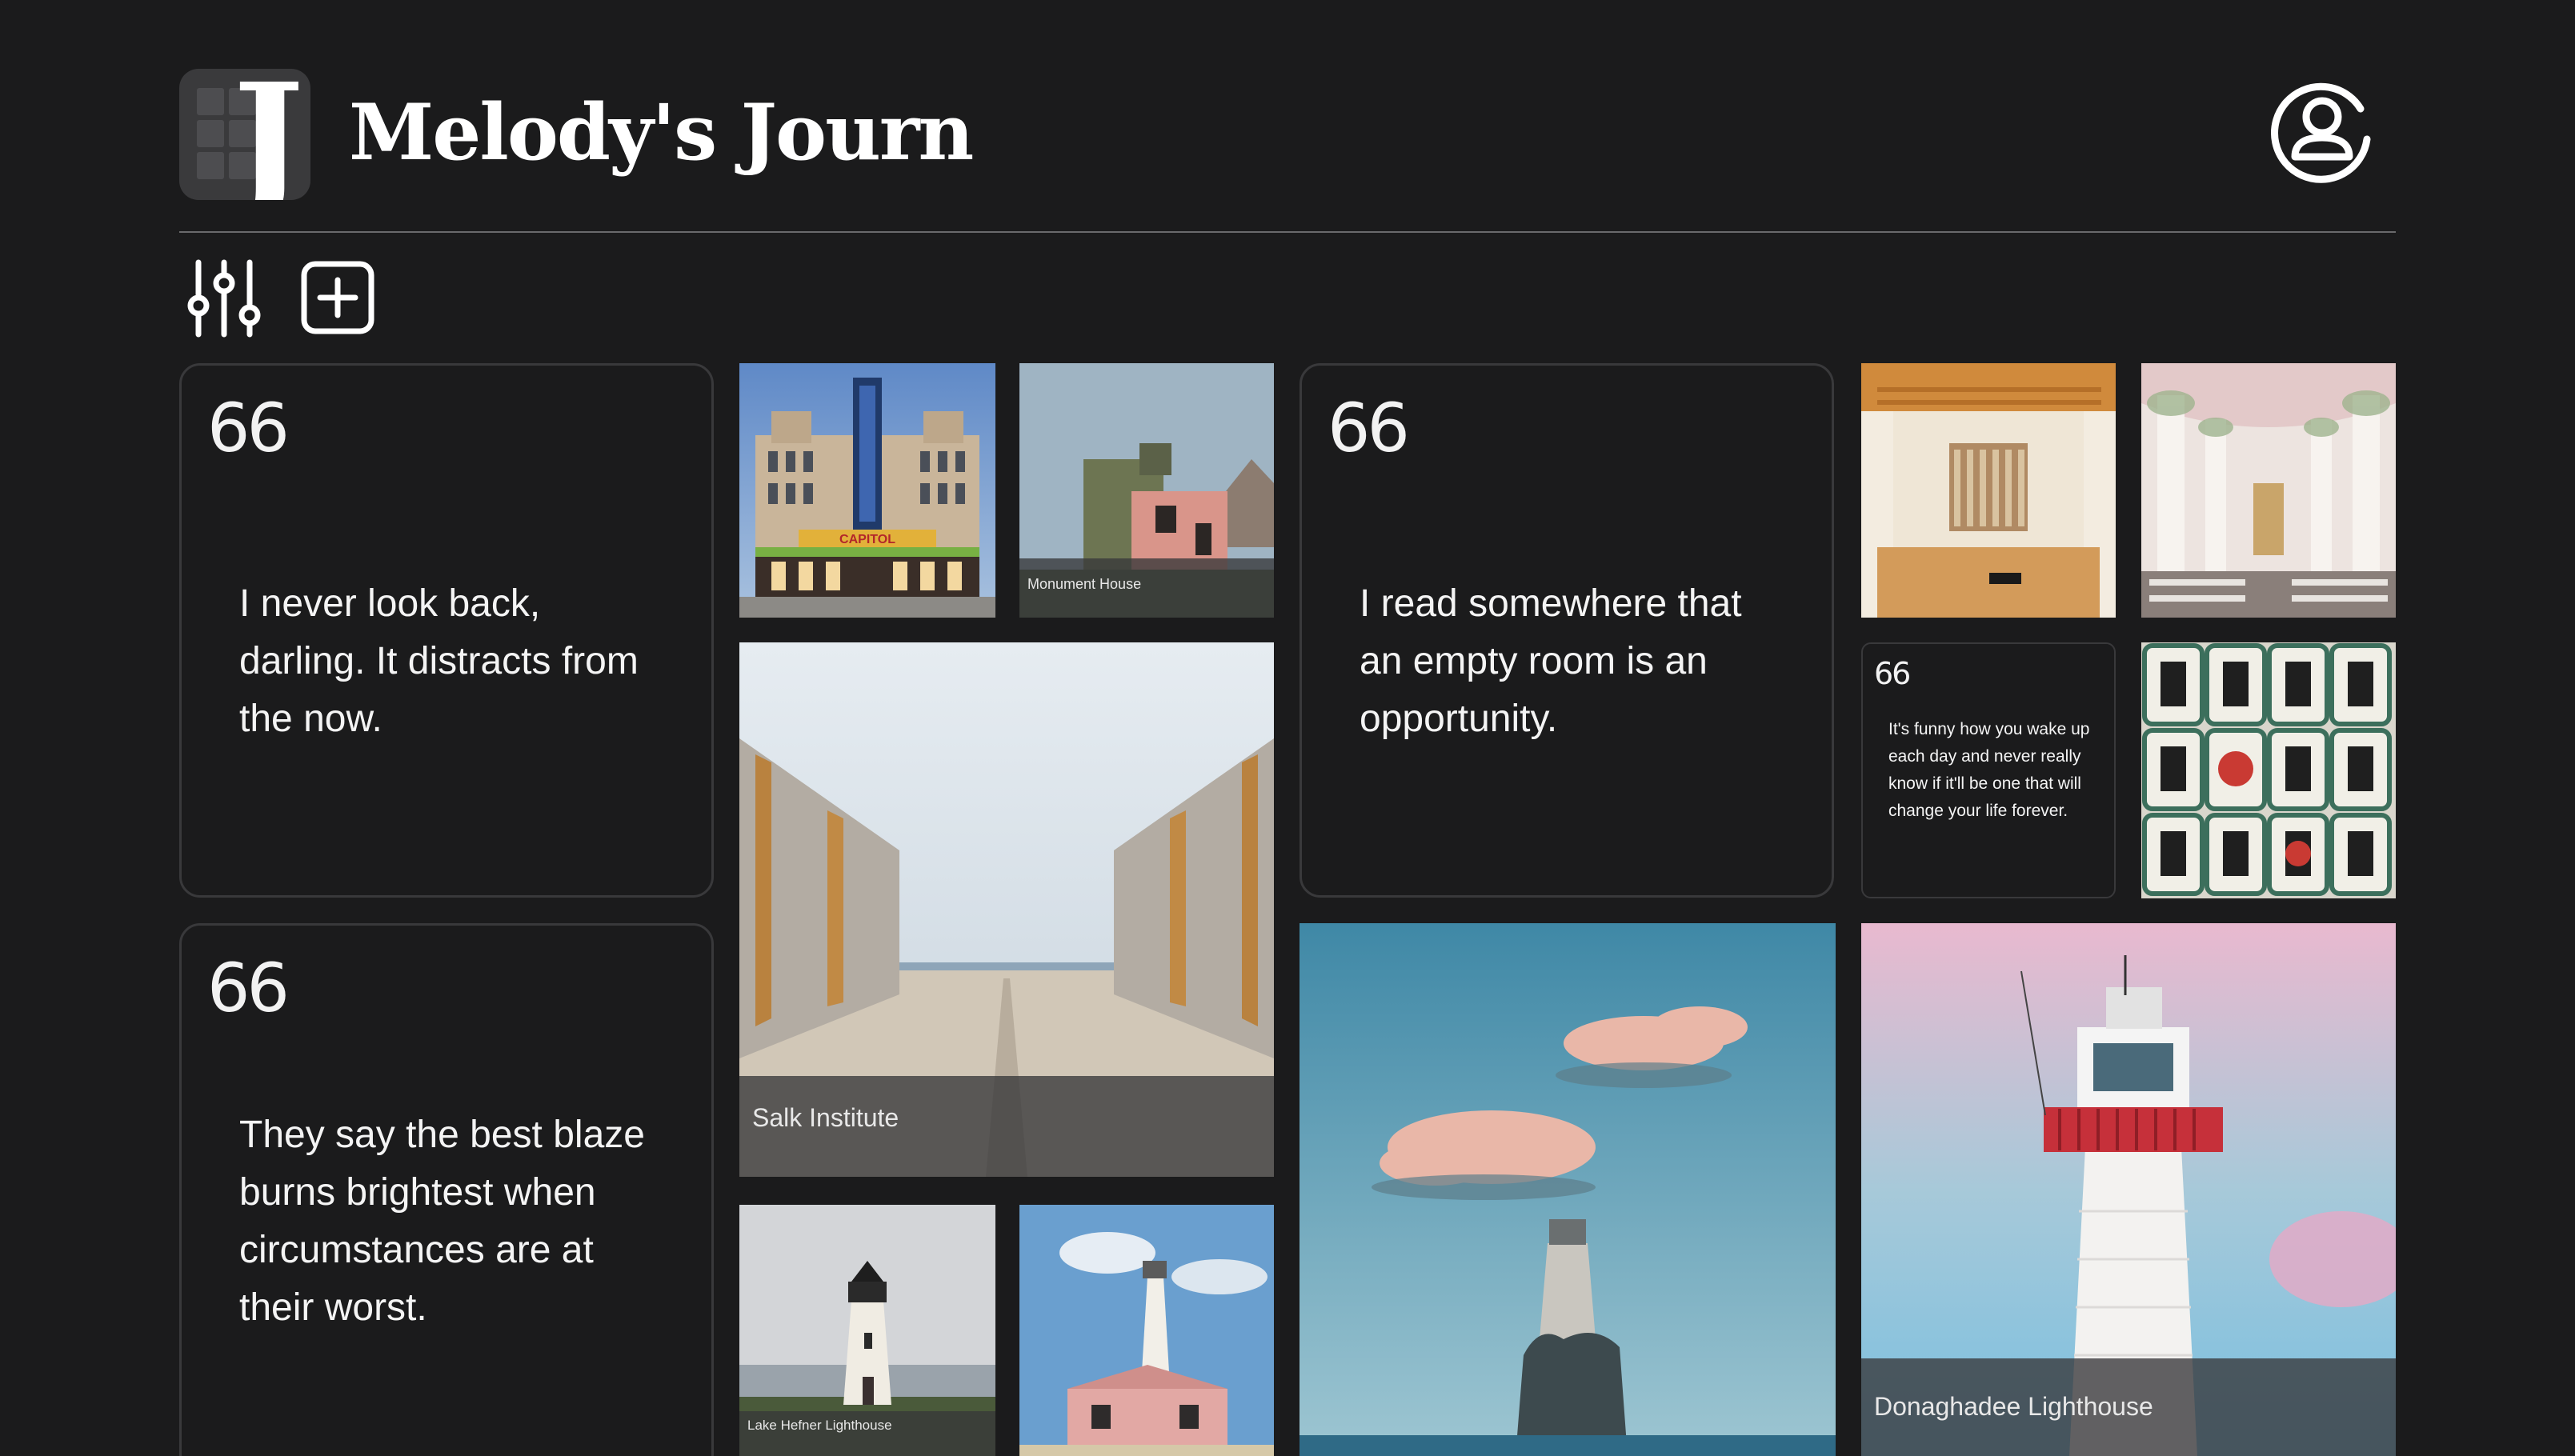  What do you see at coordinates (1287, 232) in the screenshot?
I see `header-divider` at bounding box center [1287, 232].